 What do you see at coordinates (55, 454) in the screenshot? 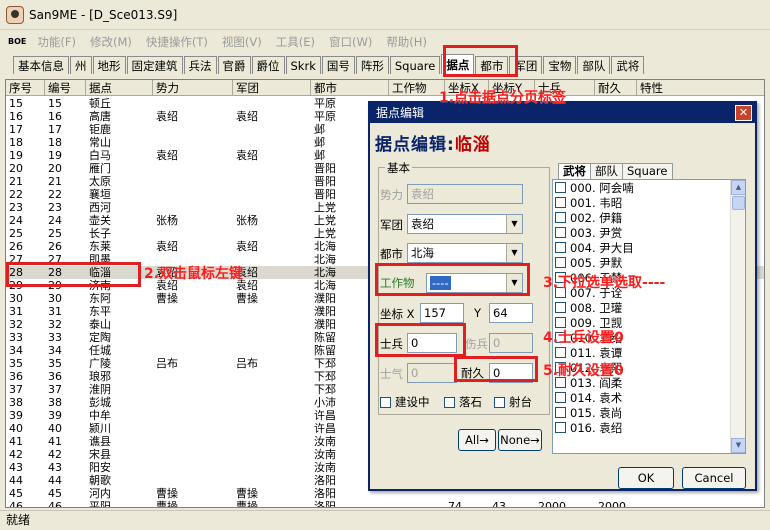
I see `table-cell: 42` at bounding box center [55, 454].